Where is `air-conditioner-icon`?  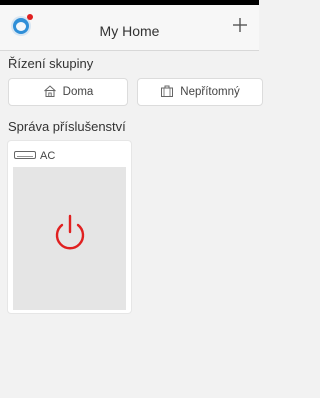
air-conditioner-icon is located at coordinates (25, 156).